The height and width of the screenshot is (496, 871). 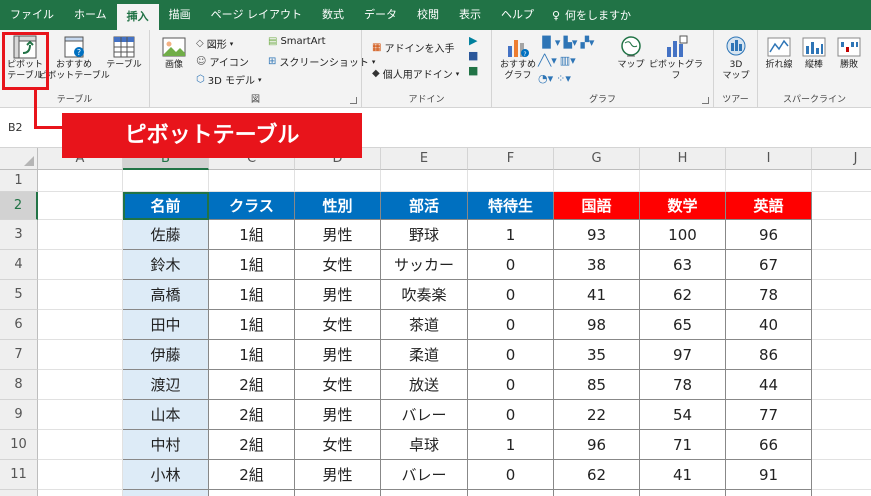 I want to click on table-cell: 73, so click(x=683, y=493).